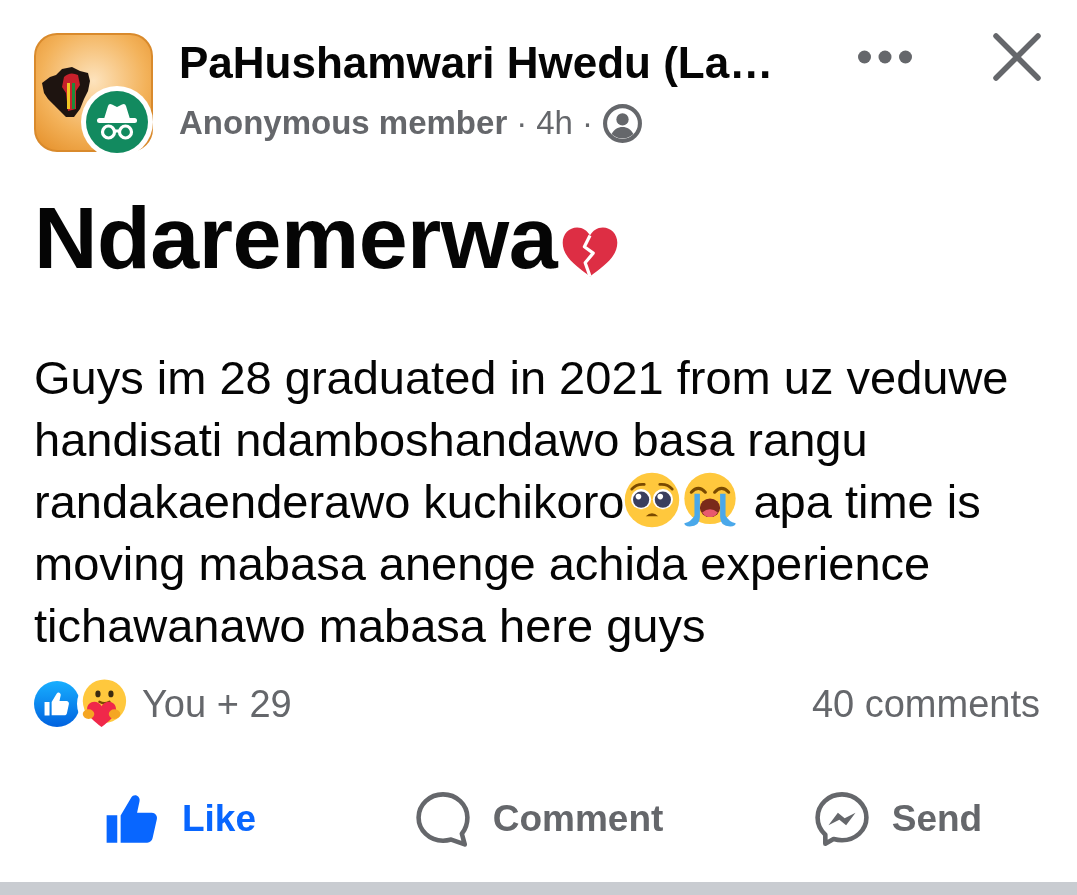  What do you see at coordinates (217, 704) in the screenshot?
I see `reaction-summary: You + 29` at bounding box center [217, 704].